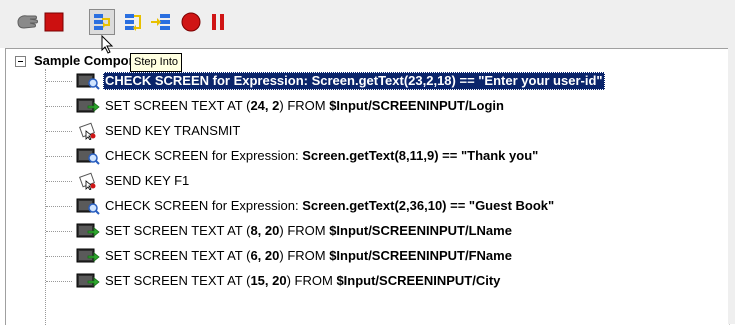  I want to click on mouse-cursor-icon, so click(108, 46).